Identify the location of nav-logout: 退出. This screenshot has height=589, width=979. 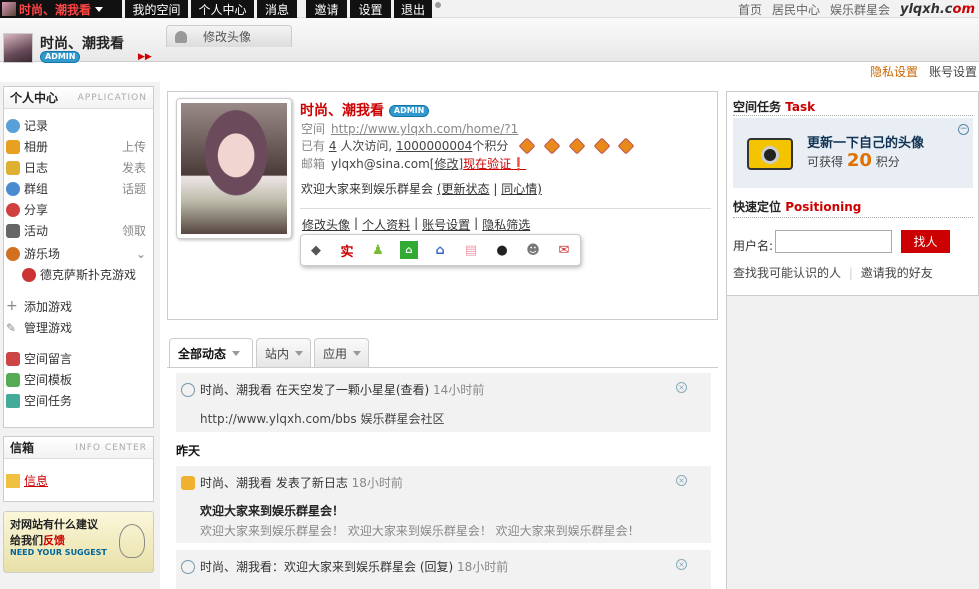
(413, 9).